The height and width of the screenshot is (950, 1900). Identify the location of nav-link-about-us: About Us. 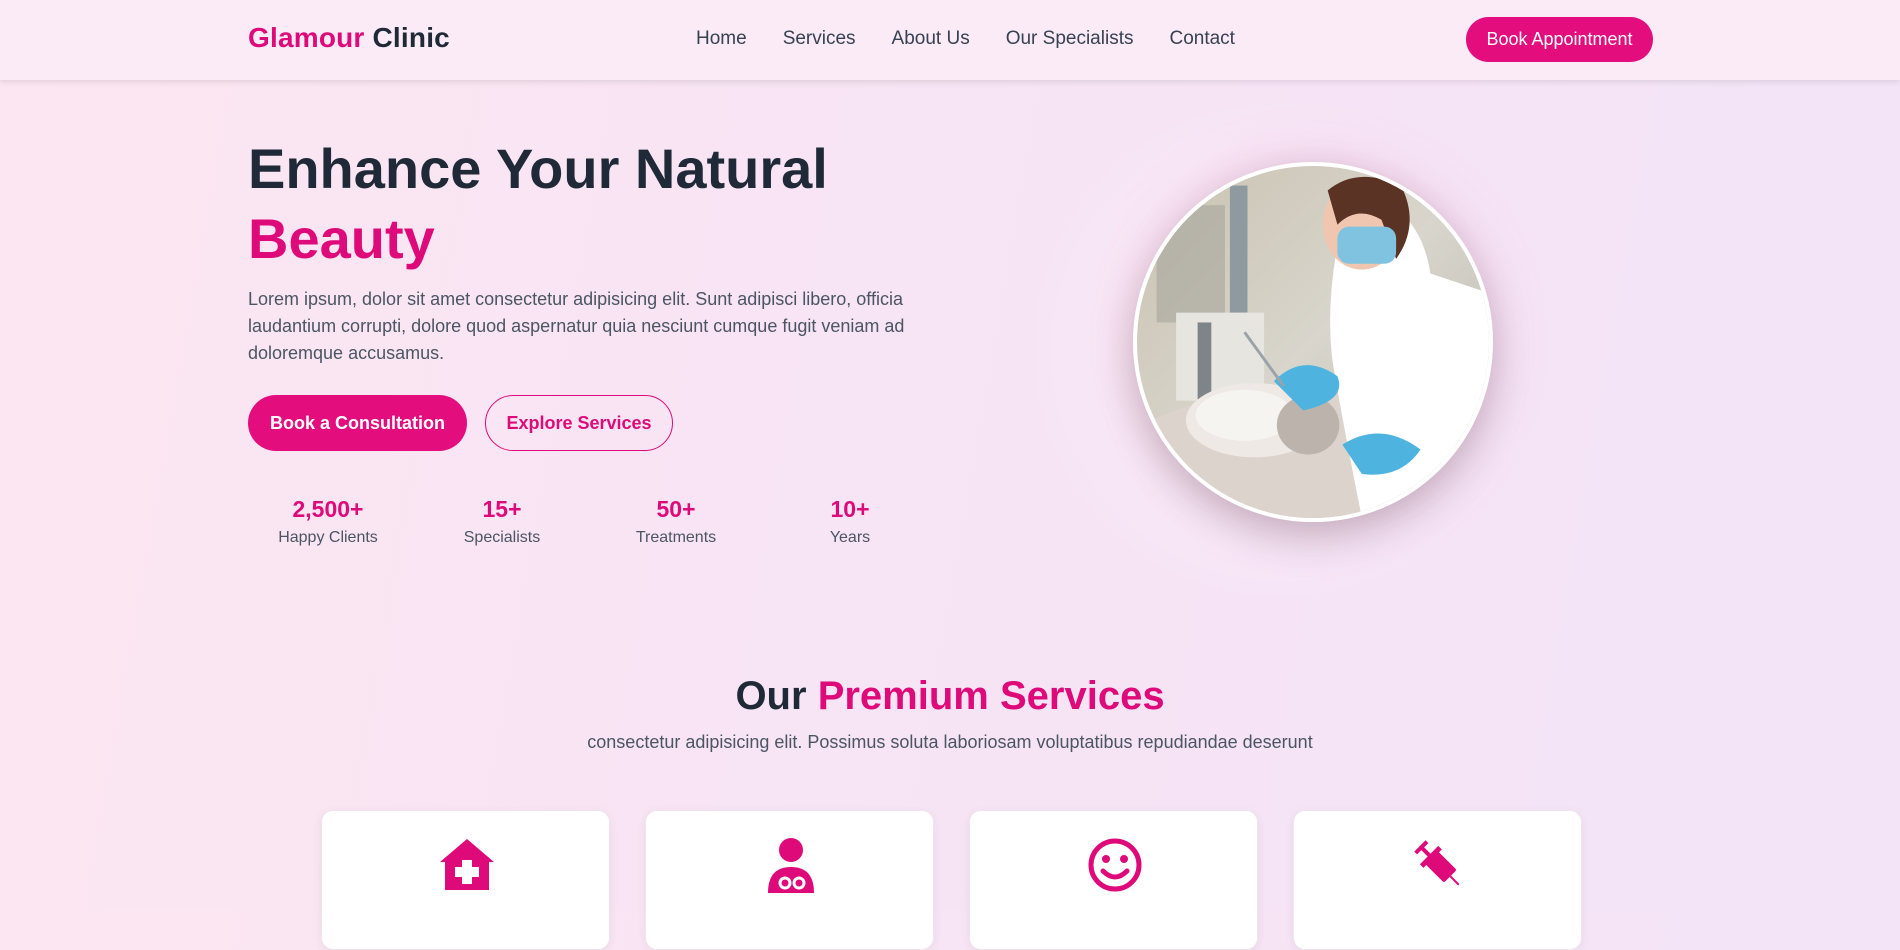
(931, 39).